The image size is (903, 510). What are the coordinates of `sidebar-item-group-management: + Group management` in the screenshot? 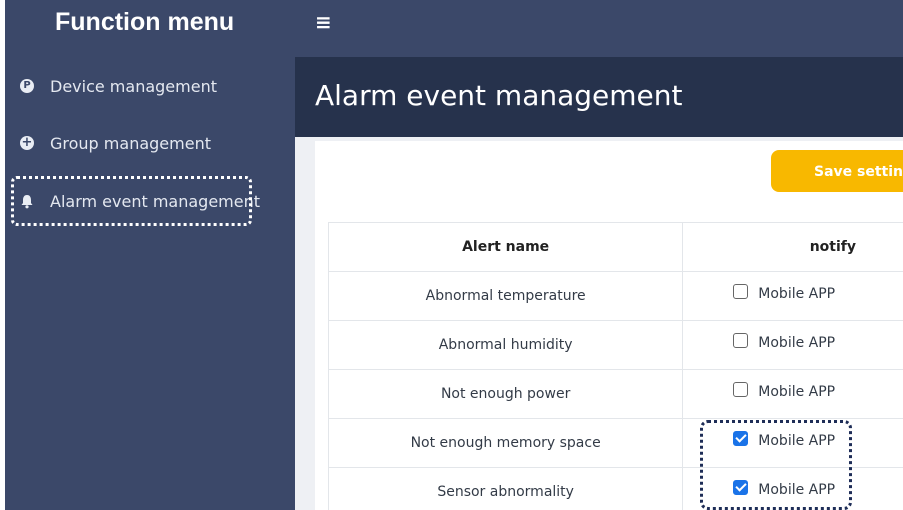 It's located at (115, 143).